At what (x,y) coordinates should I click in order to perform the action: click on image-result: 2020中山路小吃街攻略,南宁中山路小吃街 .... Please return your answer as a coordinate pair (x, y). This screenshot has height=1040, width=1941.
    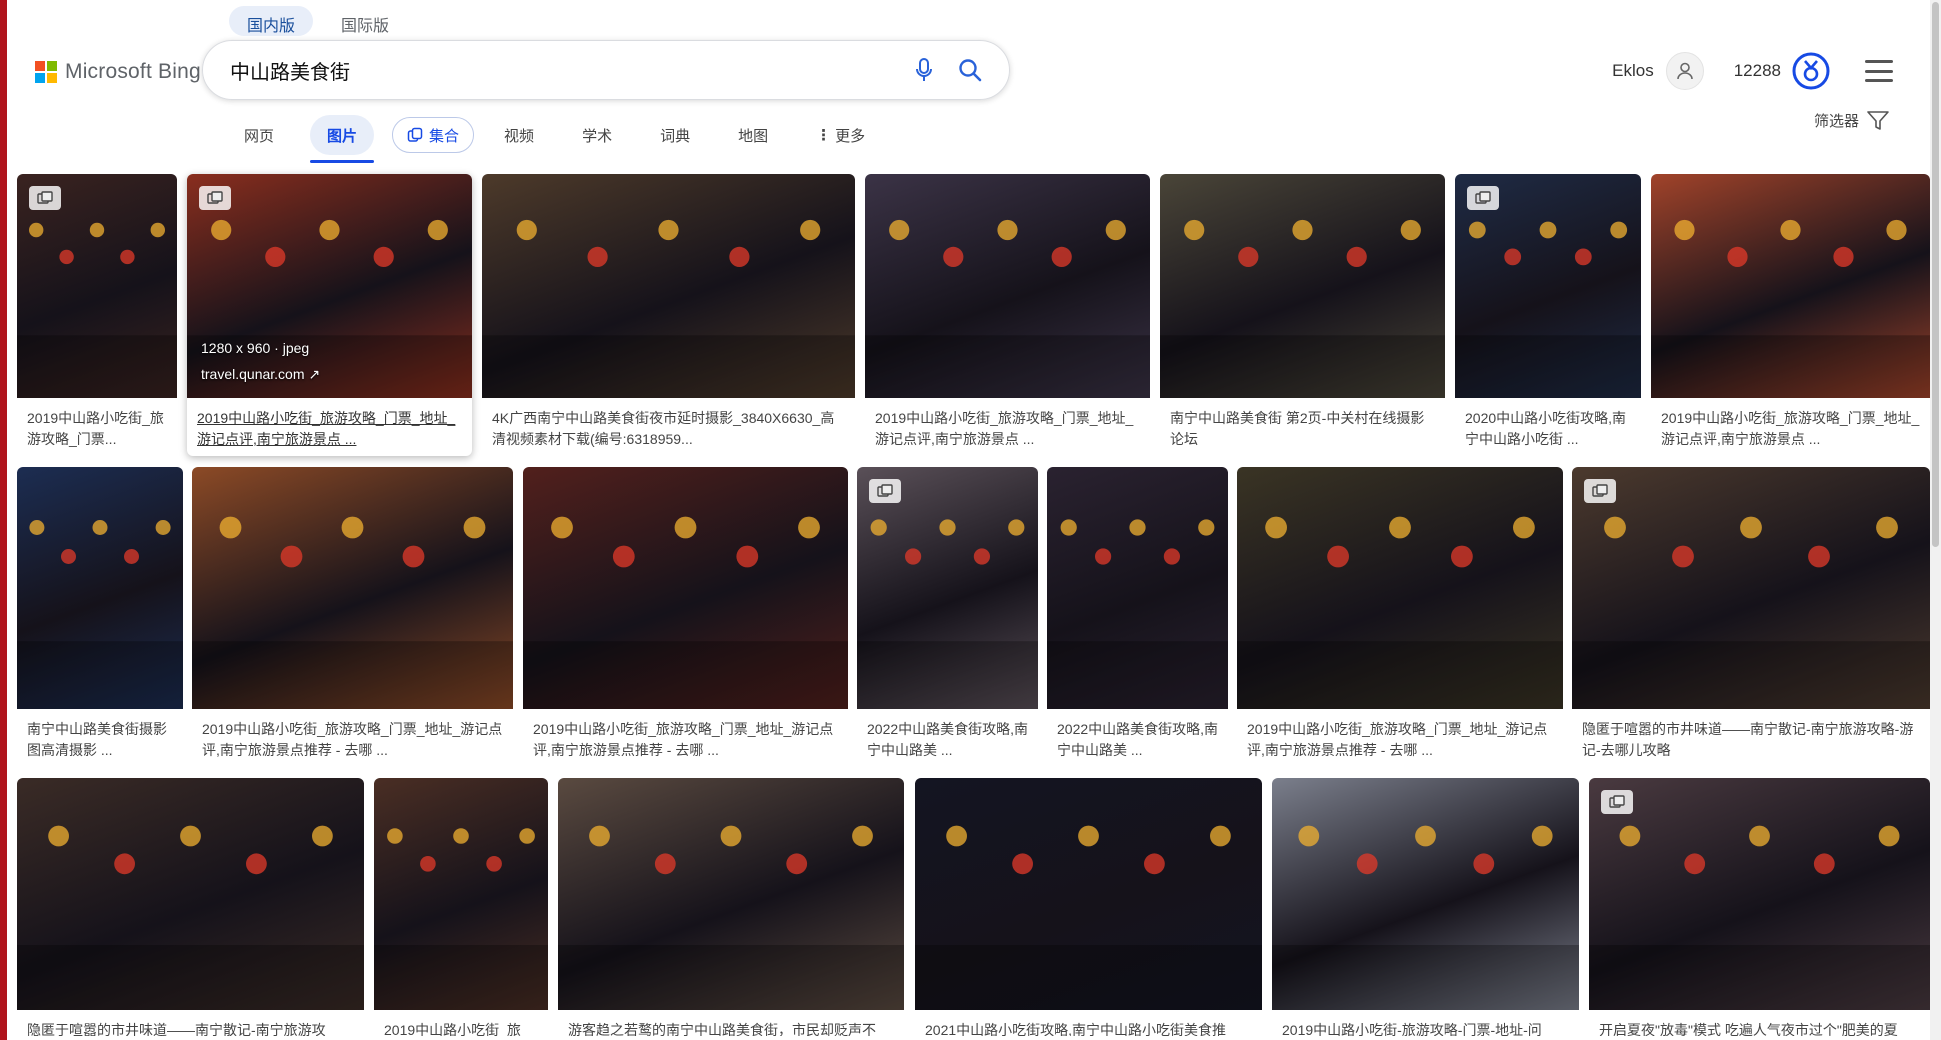
    Looking at the image, I should click on (1548, 315).